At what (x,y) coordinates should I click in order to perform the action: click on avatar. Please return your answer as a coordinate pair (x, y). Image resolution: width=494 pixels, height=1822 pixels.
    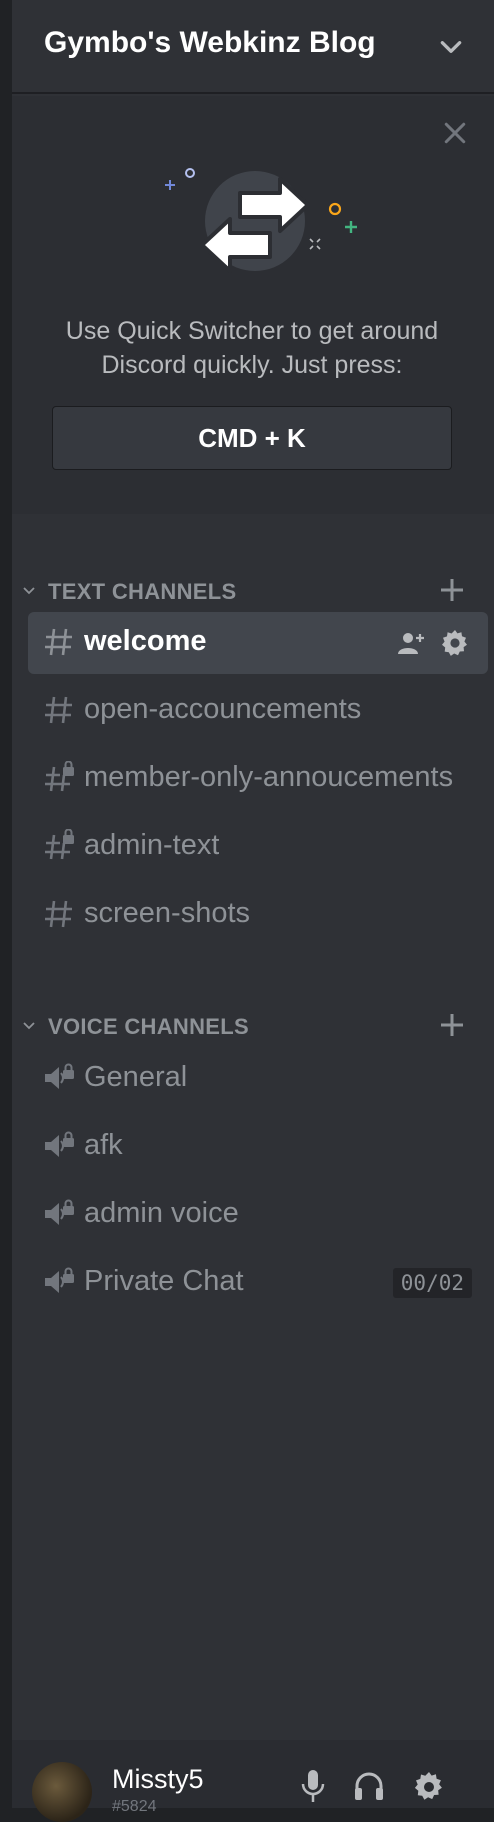
    Looking at the image, I should click on (62, 1792).